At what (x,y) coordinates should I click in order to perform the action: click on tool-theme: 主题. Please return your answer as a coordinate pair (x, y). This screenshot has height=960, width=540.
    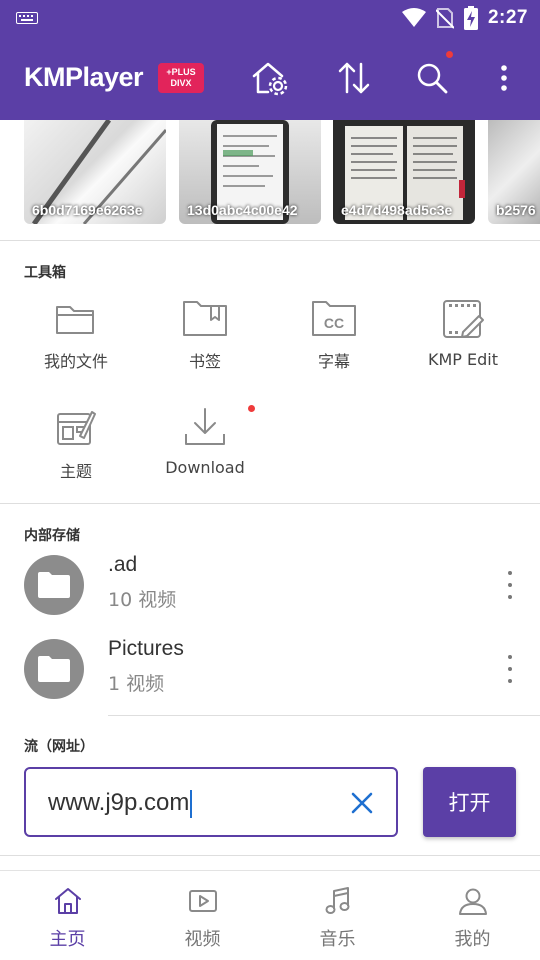
    Looking at the image, I should click on (76, 444).